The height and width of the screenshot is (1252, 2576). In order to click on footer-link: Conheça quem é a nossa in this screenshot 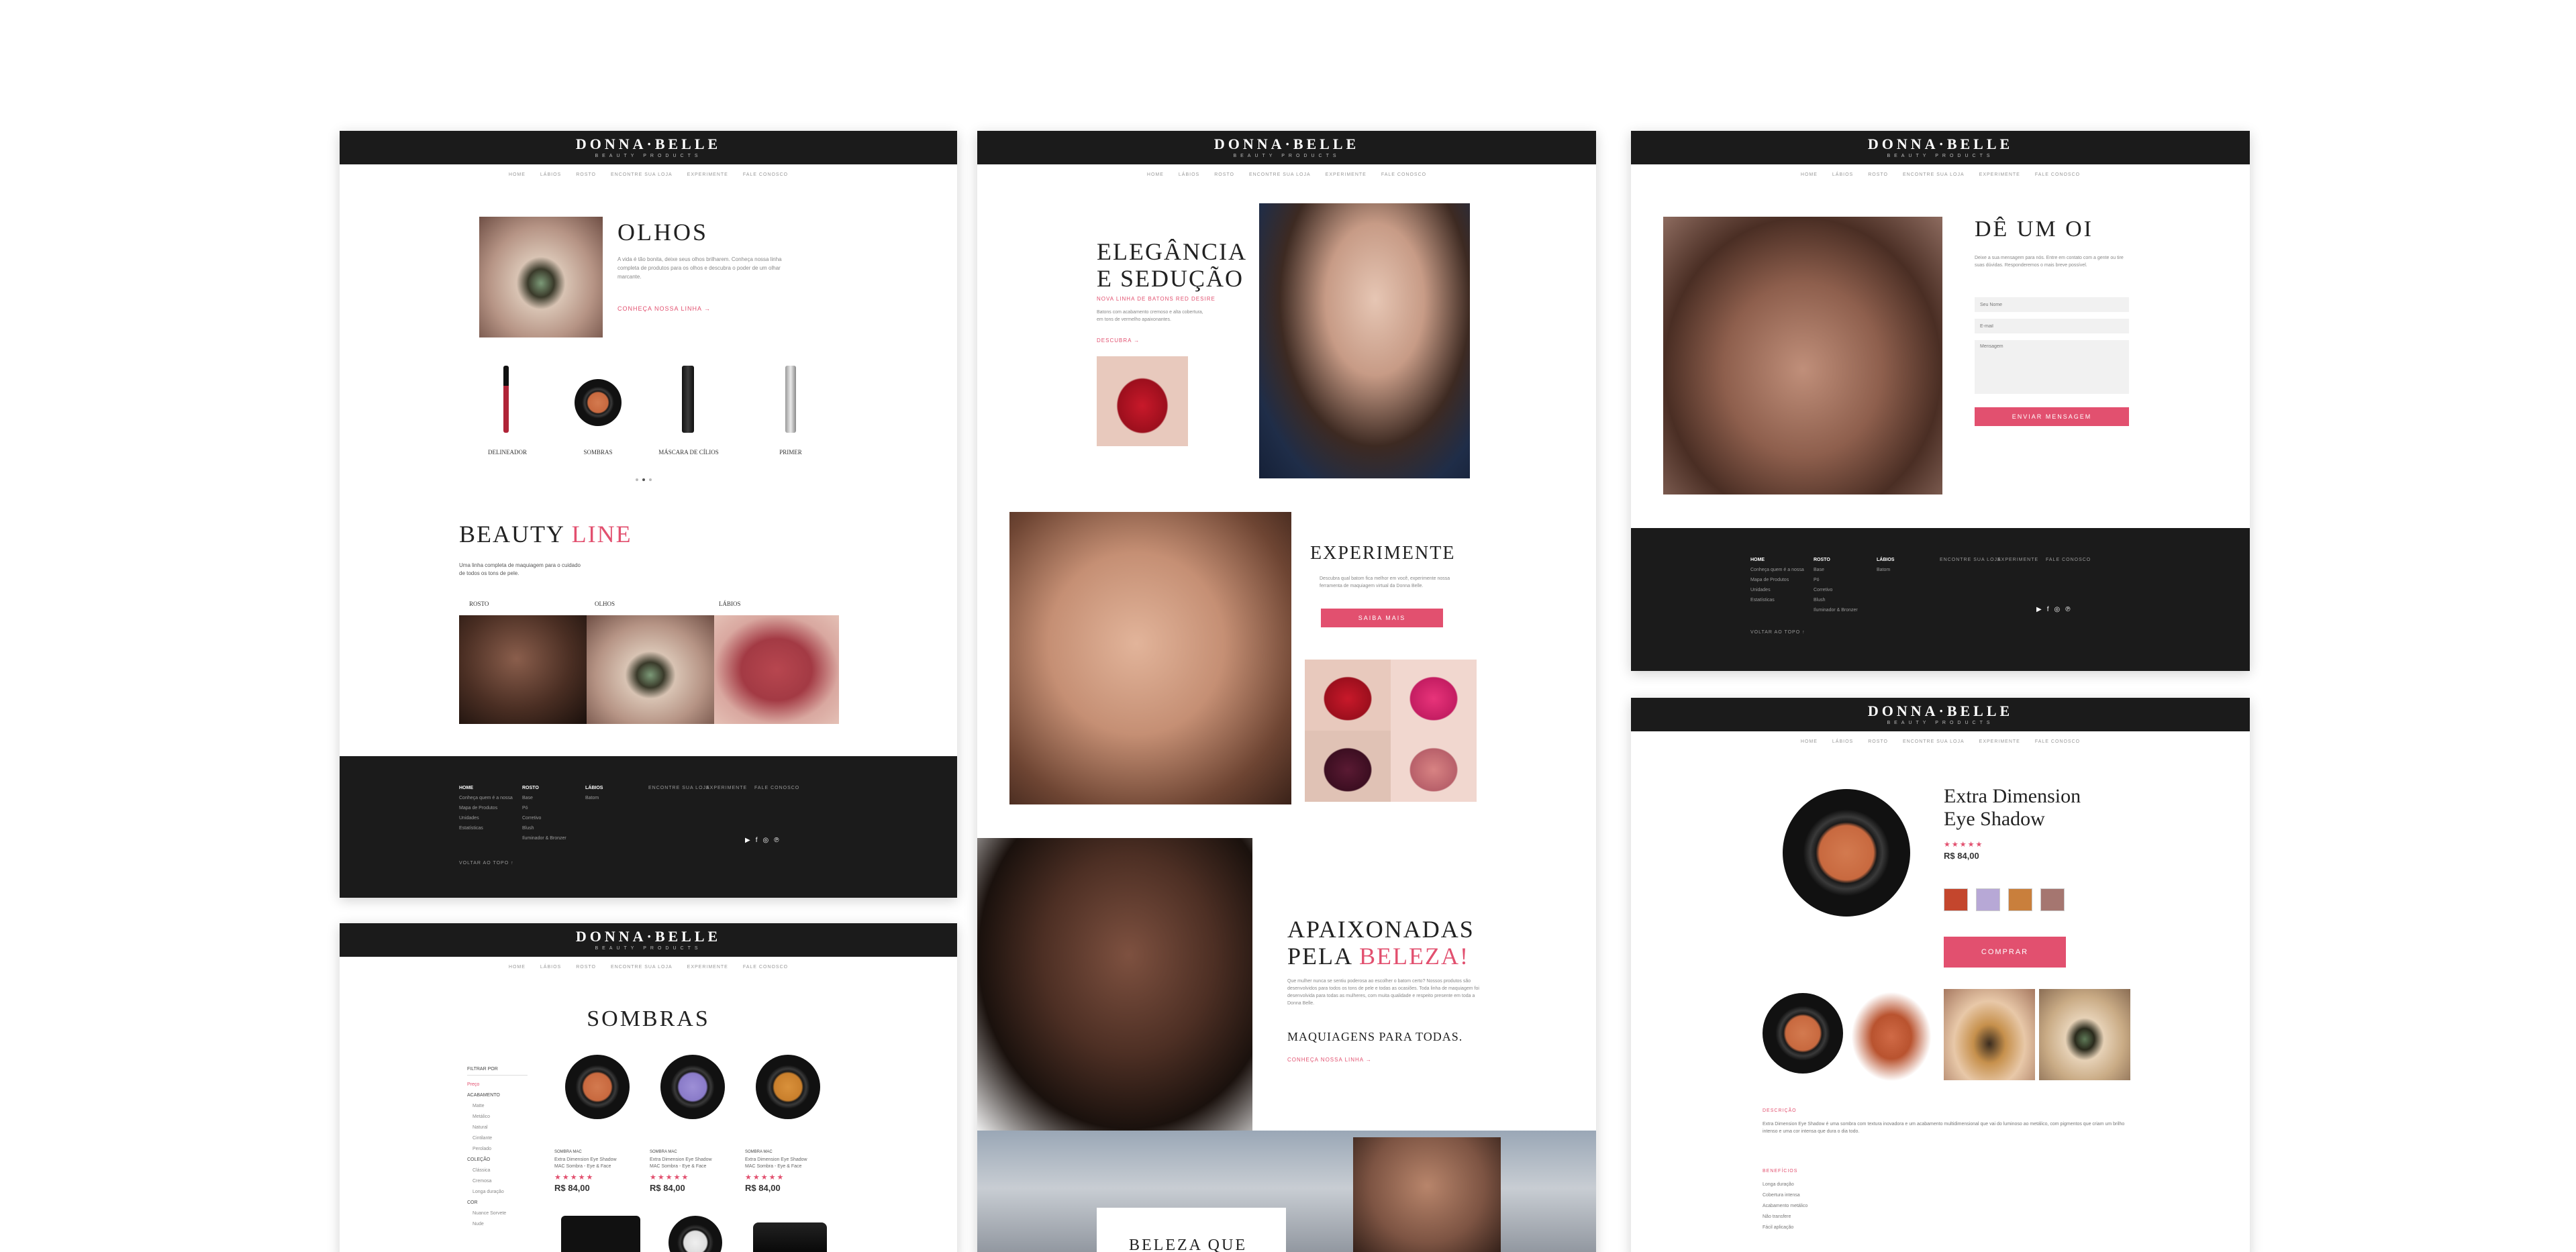, I will do `click(1777, 570)`.